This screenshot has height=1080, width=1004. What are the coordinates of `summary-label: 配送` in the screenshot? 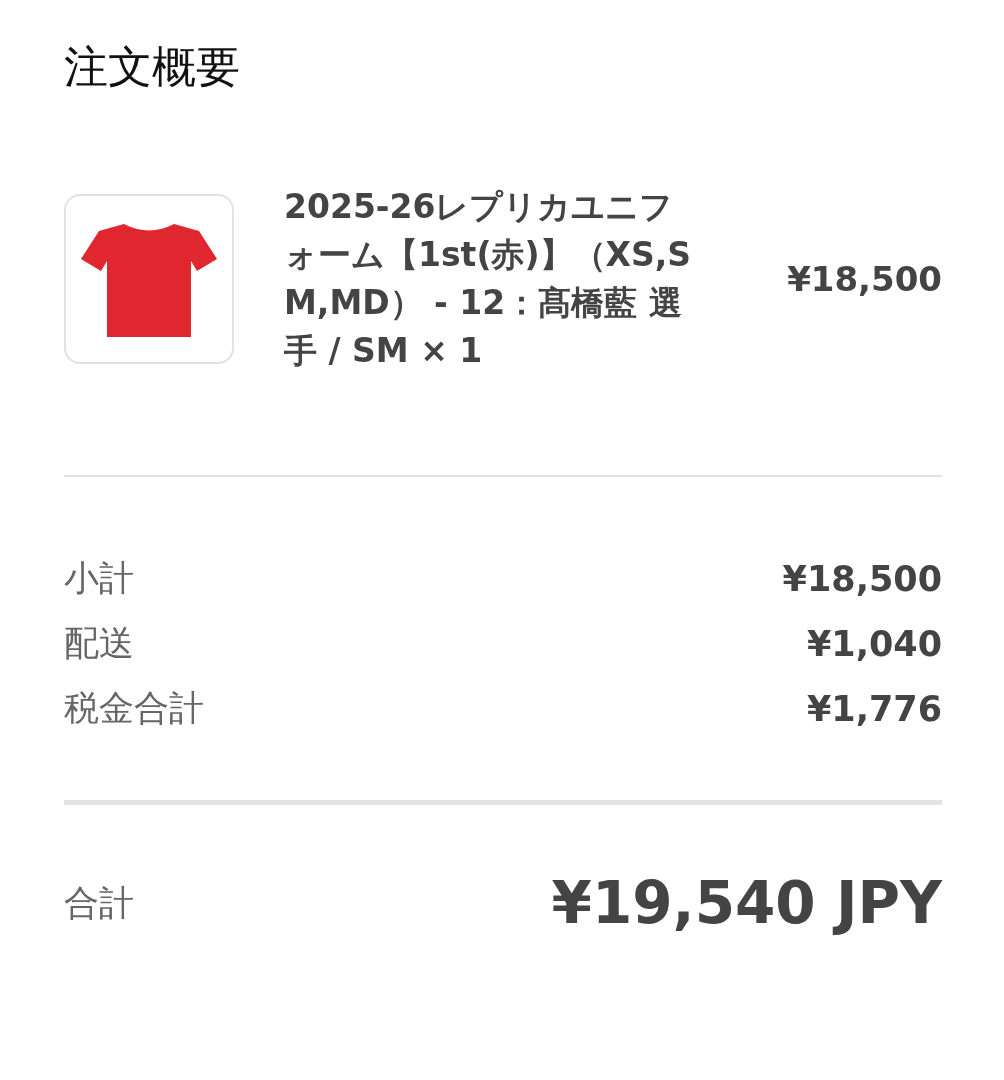 It's located at (99, 643).